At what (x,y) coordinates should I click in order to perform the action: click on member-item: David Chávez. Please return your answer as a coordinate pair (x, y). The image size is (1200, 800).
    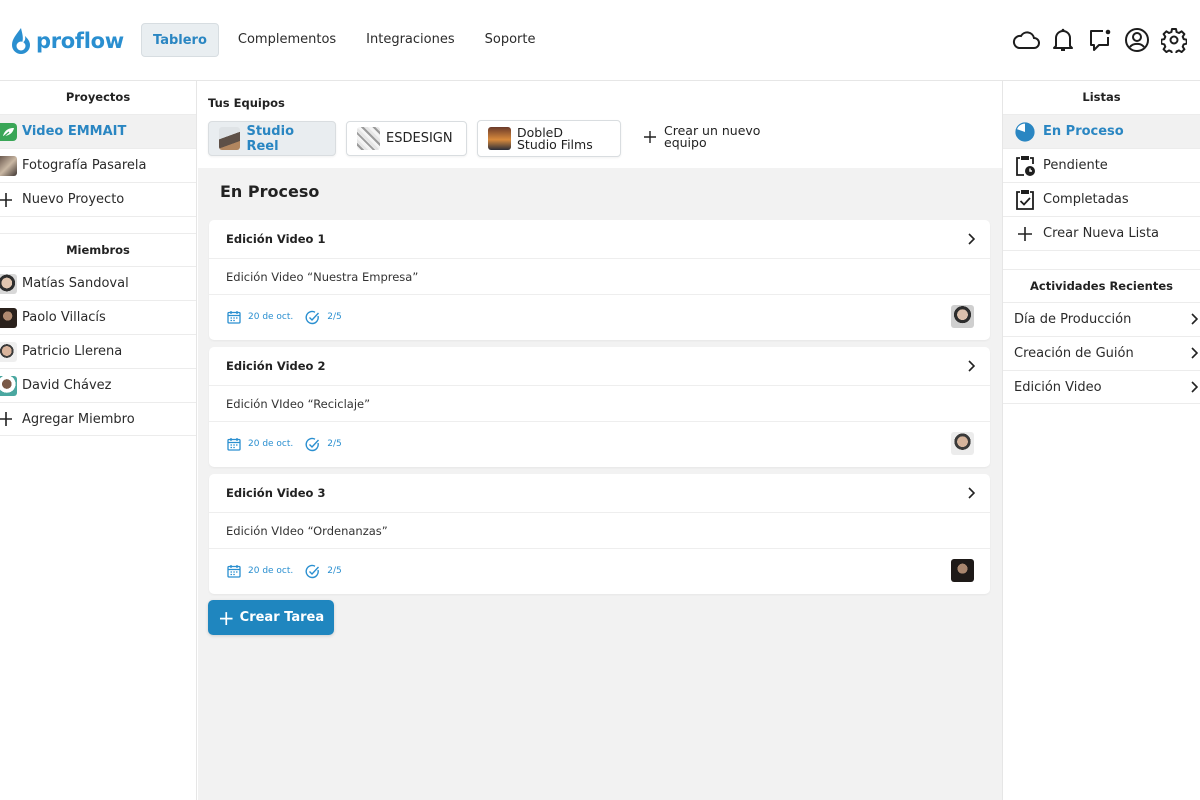
    Looking at the image, I should click on (98, 385).